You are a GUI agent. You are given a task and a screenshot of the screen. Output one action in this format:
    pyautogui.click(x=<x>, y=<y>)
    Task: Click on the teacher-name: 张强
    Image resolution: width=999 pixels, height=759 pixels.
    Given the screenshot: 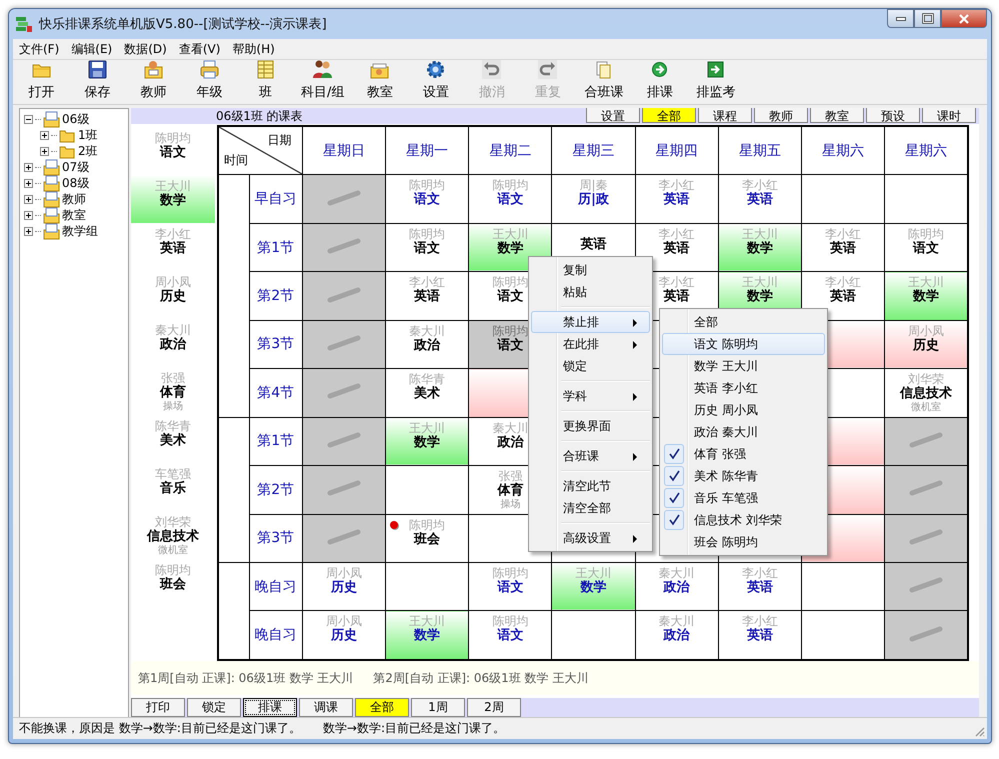 What is the action you would take?
    pyautogui.click(x=510, y=476)
    